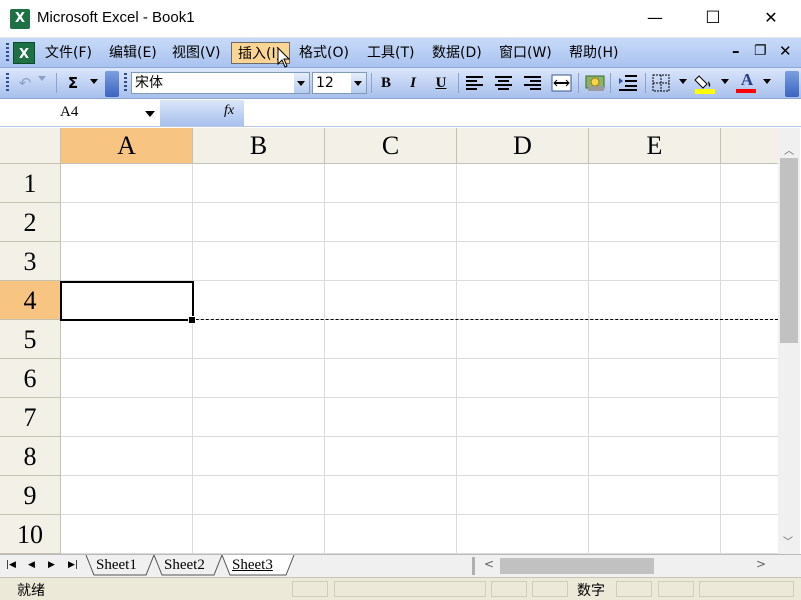  Describe the element at coordinates (30, 339) in the screenshot. I see `row-header-5: 5` at that location.